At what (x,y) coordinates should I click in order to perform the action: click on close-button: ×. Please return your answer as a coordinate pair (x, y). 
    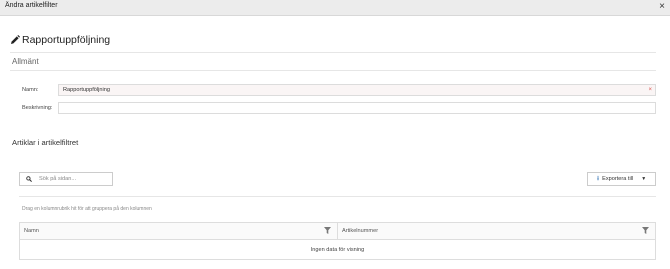
    Looking at the image, I should click on (662, 7).